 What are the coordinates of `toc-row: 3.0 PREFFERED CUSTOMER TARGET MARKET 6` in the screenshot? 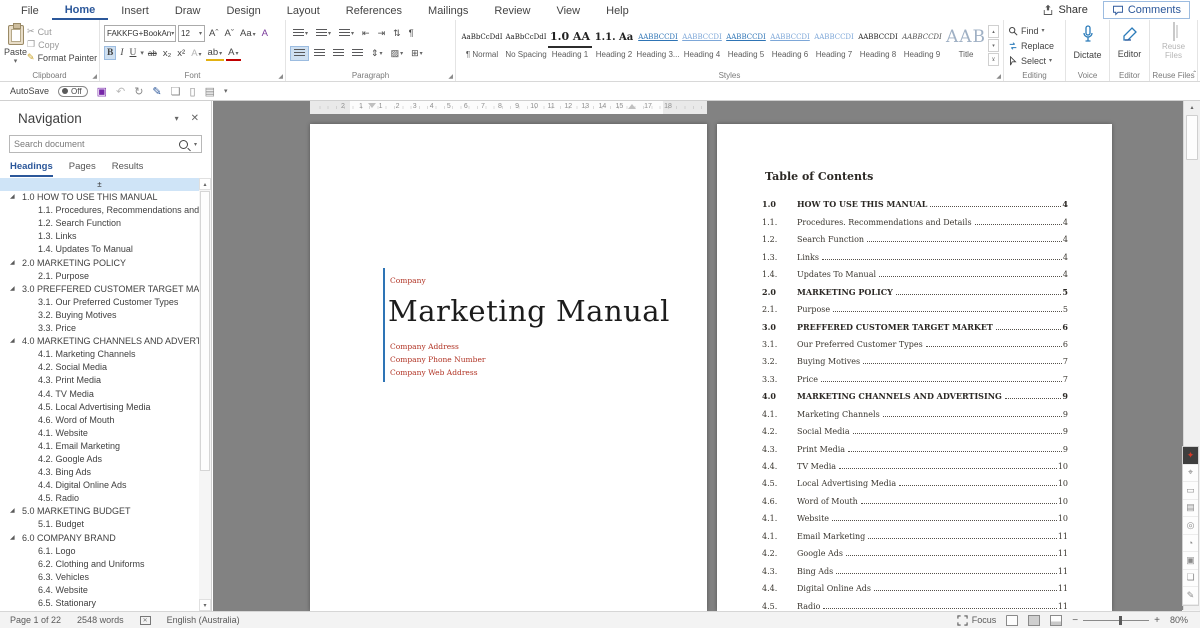 It's located at (915, 323).